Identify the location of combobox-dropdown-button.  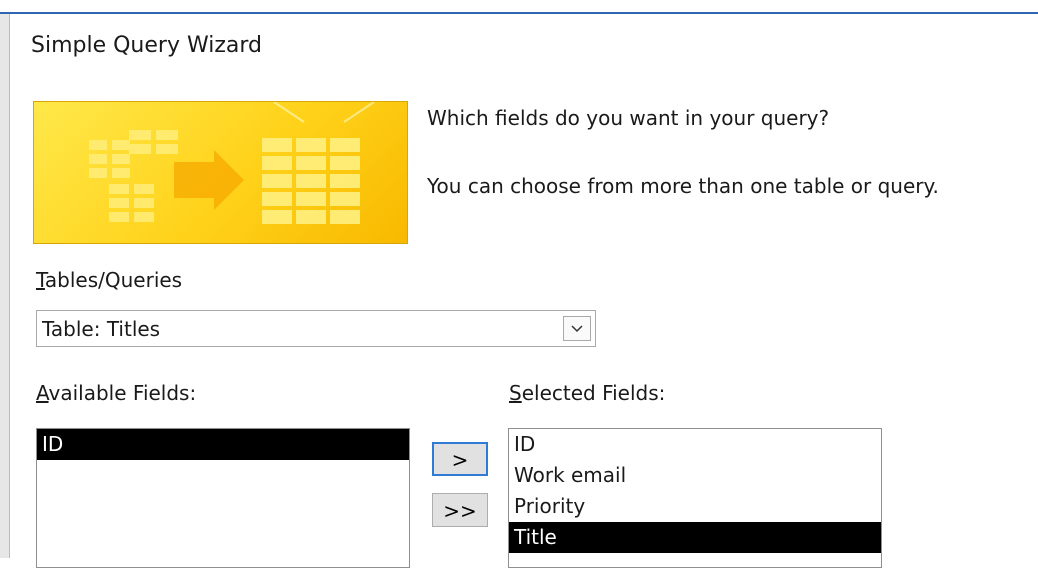
(577, 328).